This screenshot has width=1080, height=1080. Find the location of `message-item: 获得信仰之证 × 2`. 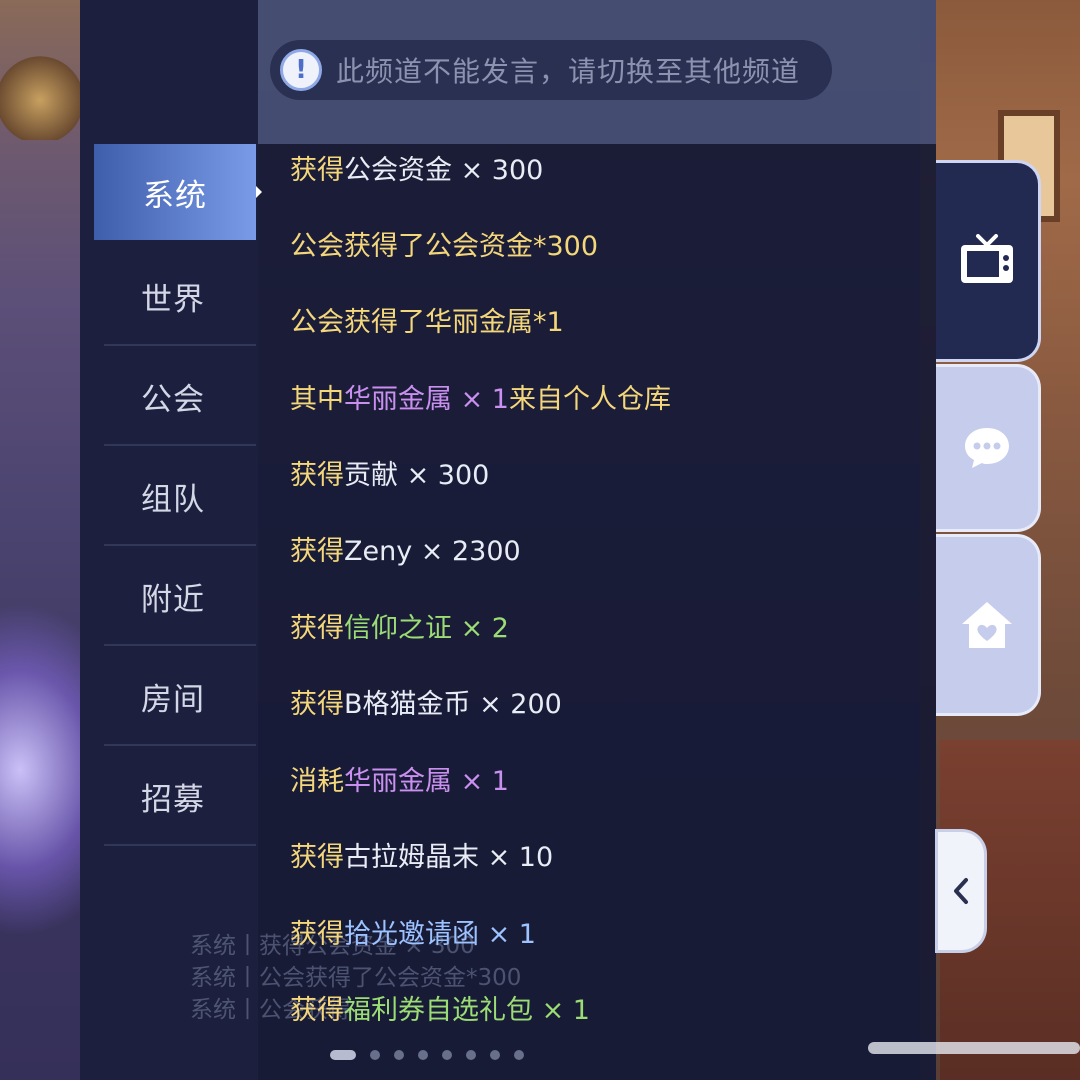

message-item: 获得信仰之证 × 2 is located at coordinates (399, 629).